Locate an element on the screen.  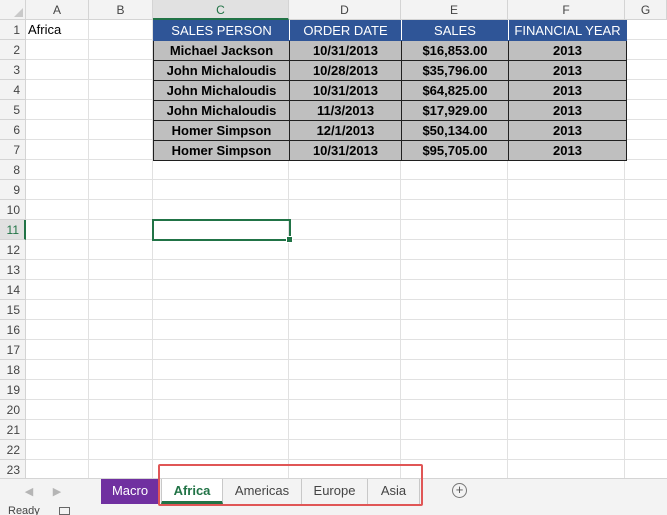
column-header-a: A is located at coordinates (57, 10).